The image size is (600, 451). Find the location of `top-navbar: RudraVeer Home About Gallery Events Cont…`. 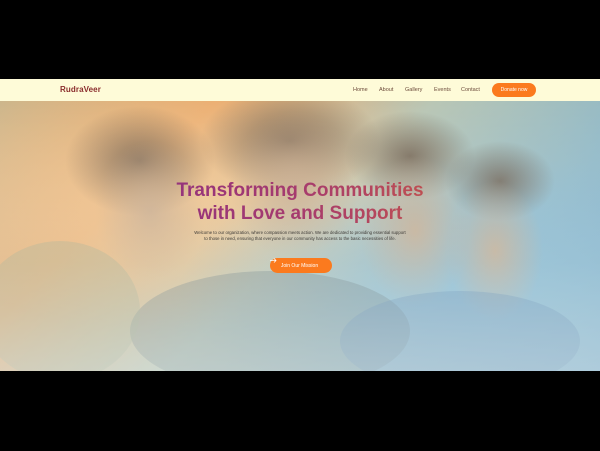

top-navbar: RudraVeer Home About Gallery Events Cont… is located at coordinates (300, 90).